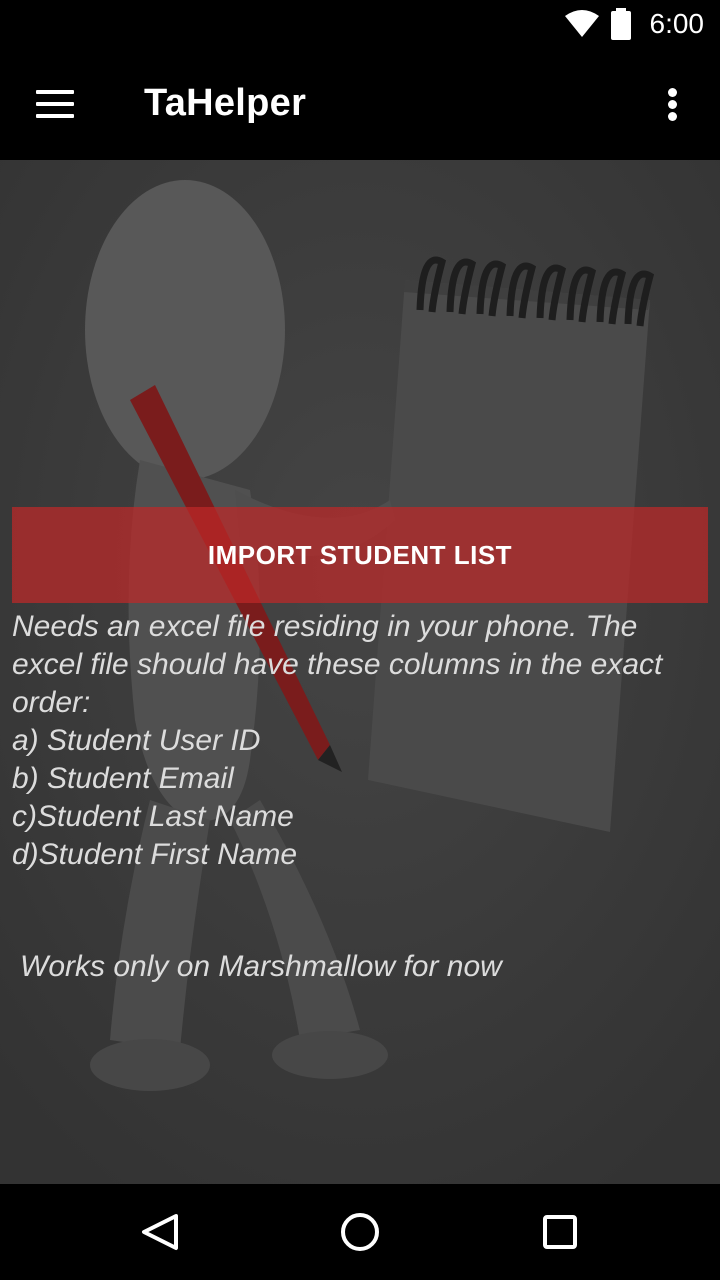 The image size is (720, 1280). Describe the element at coordinates (261, 966) in the screenshot. I see `compatibility-note: Works only on Marshmallow for now` at that location.